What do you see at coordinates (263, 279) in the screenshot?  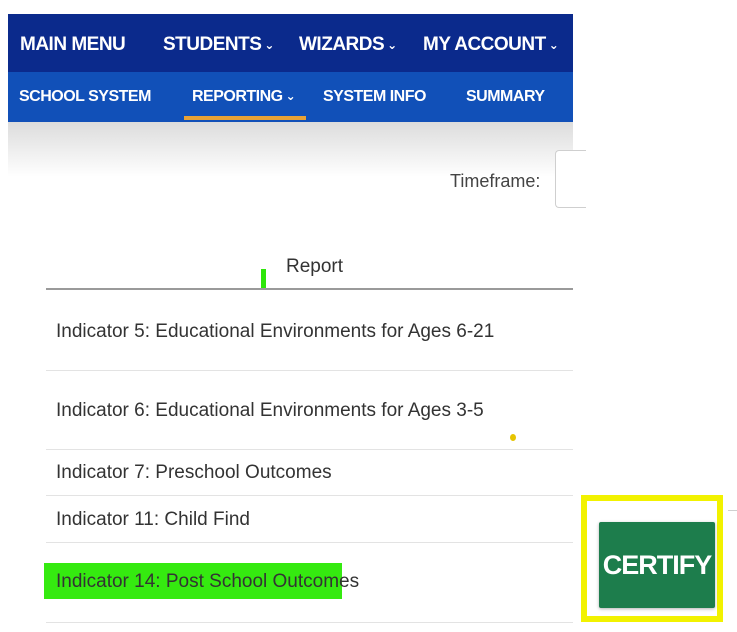 I see `annotation-marker` at bounding box center [263, 279].